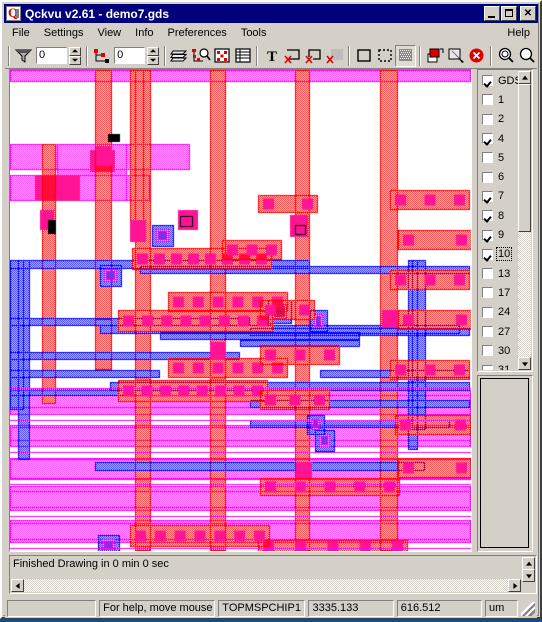 The height and width of the screenshot is (622, 542). I want to click on maximize-button, so click(509, 13).